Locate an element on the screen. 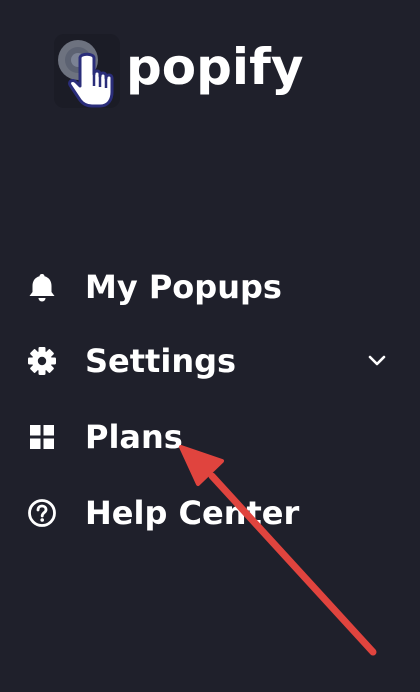 Image resolution: width=420 pixels, height=692 pixels. tap-hand-icon is located at coordinates (88, 70).